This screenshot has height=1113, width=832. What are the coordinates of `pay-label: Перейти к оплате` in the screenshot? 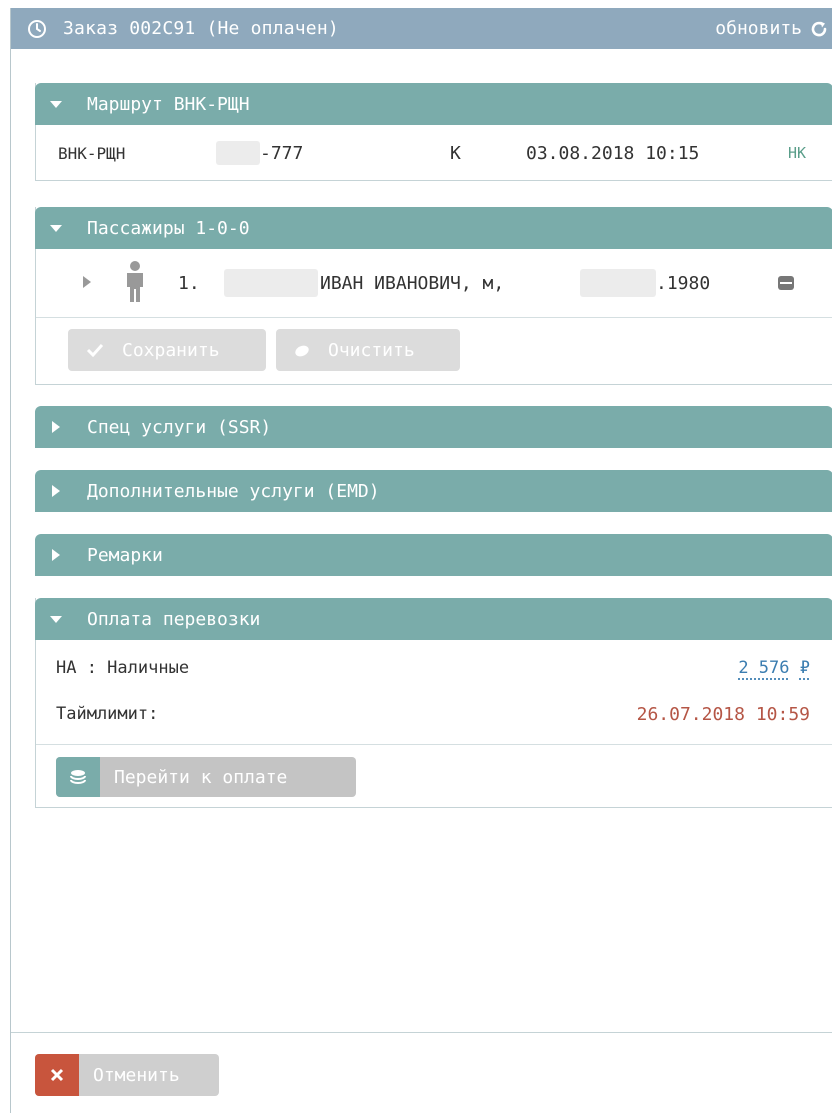 It's located at (201, 777).